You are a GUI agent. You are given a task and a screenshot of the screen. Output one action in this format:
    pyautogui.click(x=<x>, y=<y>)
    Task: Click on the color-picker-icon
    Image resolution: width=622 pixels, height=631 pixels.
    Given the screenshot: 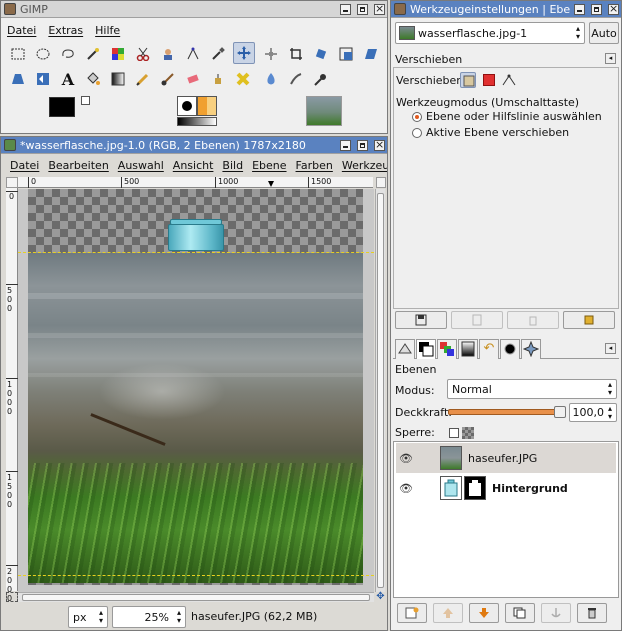 What is the action you would take?
    pyautogui.click(x=218, y=54)
    